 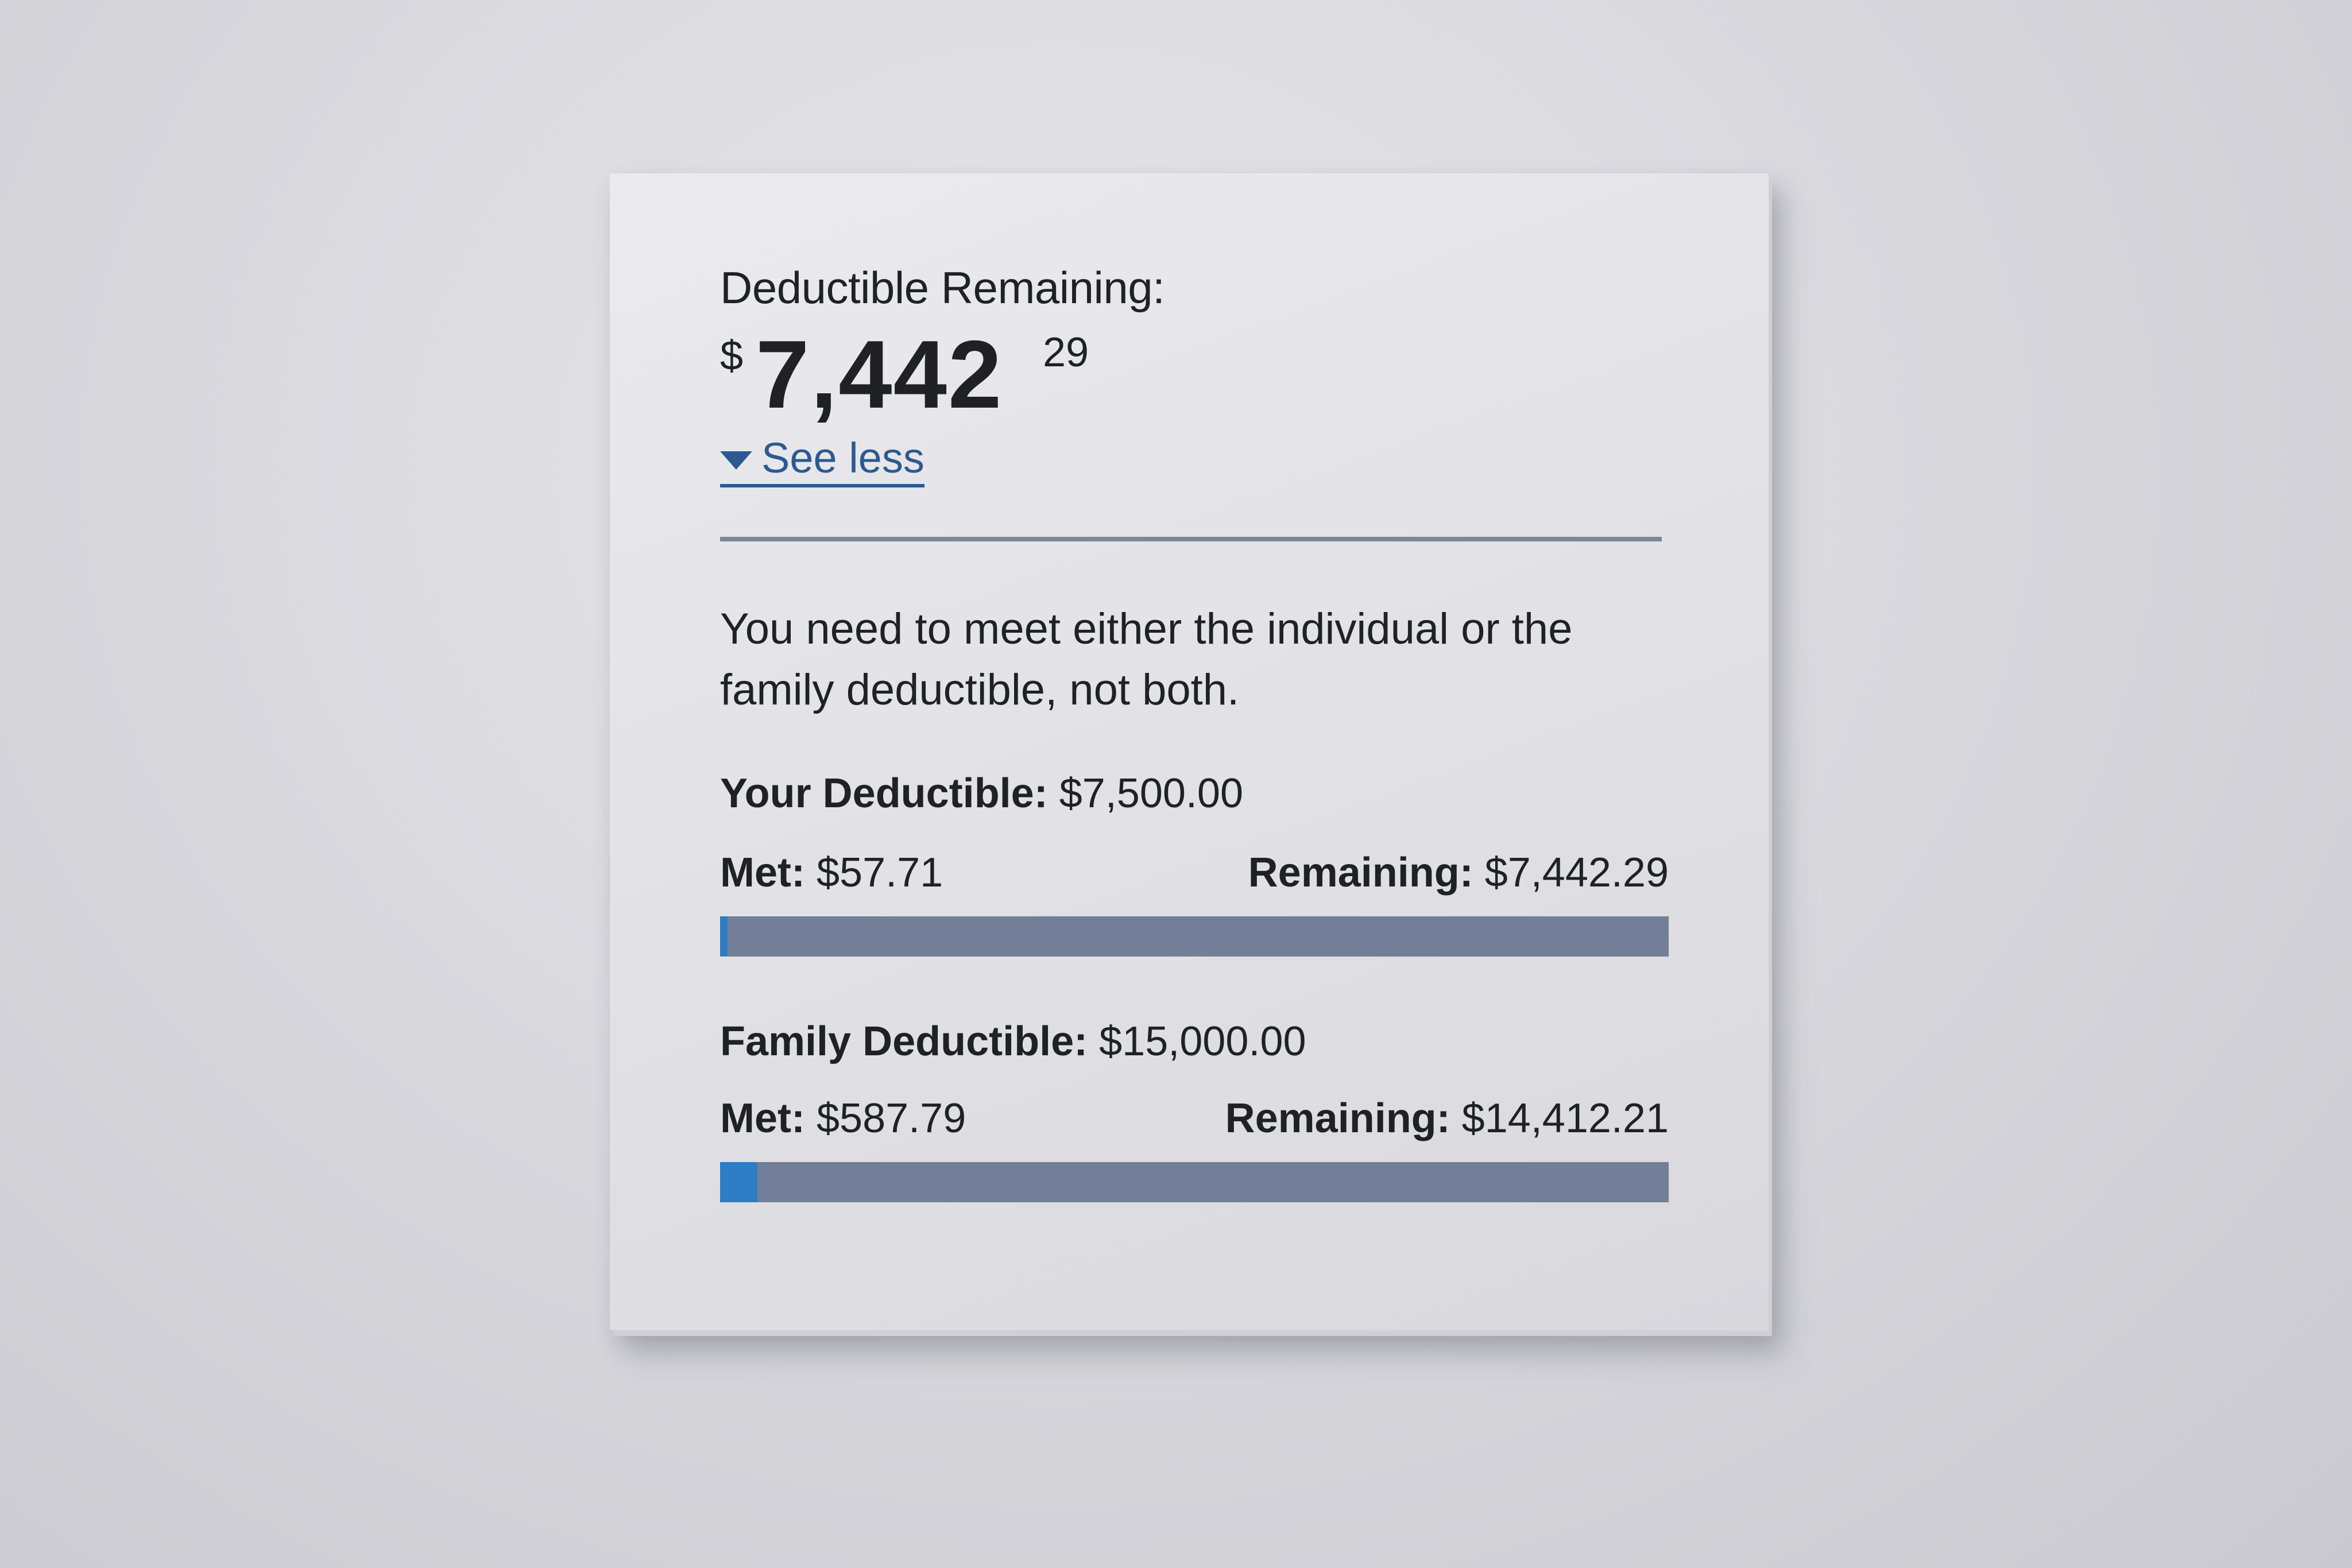 What do you see at coordinates (942, 287) in the screenshot?
I see `deductible-remaining-heading: Deductible Remaining:` at bounding box center [942, 287].